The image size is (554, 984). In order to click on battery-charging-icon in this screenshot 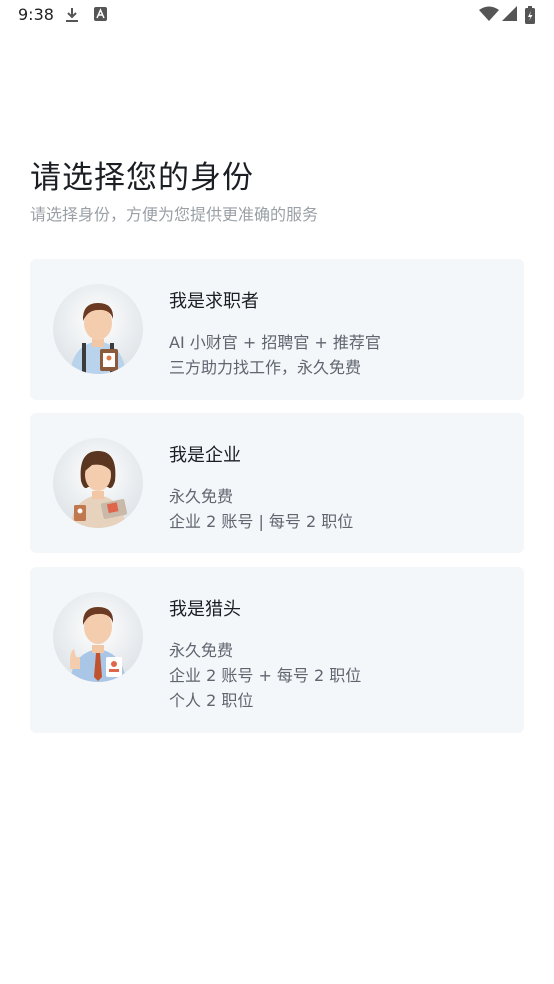, I will do `click(530, 15)`.